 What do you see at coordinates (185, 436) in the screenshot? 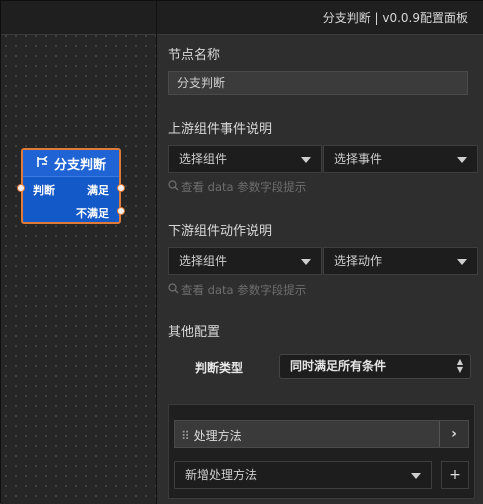
I see `drag-handle-icon: ⠿` at bounding box center [185, 436].